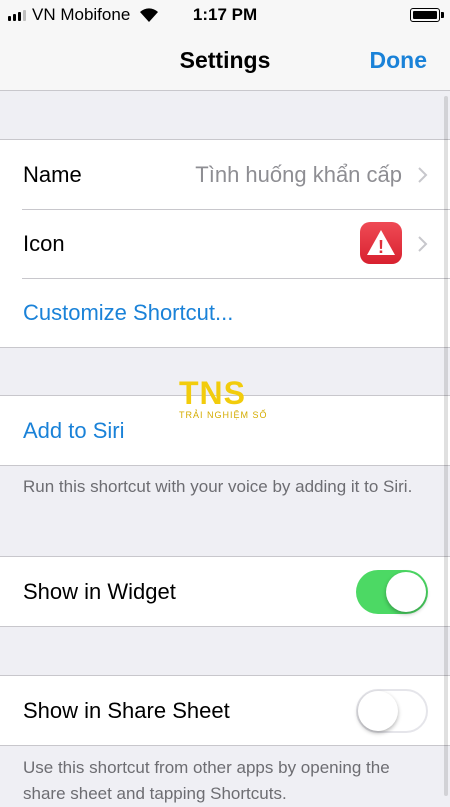  I want to click on name-value: Tình huống khẩn cấp, so click(298, 174).